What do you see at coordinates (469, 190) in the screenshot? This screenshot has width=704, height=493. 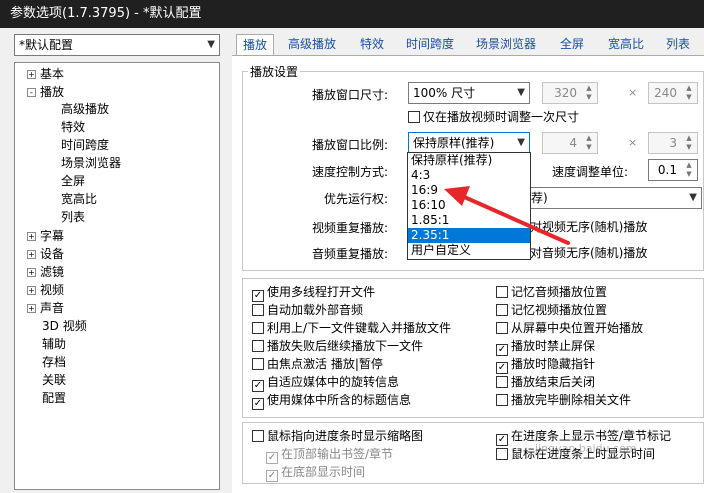 I see `ratio-option: 16:9` at bounding box center [469, 190].